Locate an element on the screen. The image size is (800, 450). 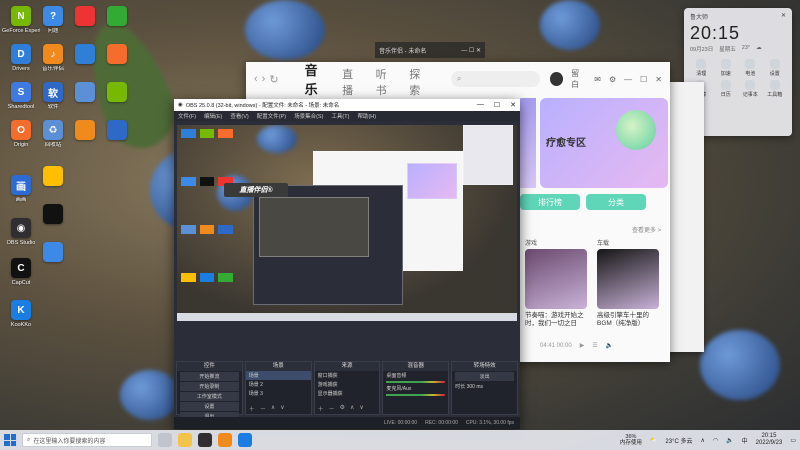
promo-banner-left is located at coordinates (527, 143).